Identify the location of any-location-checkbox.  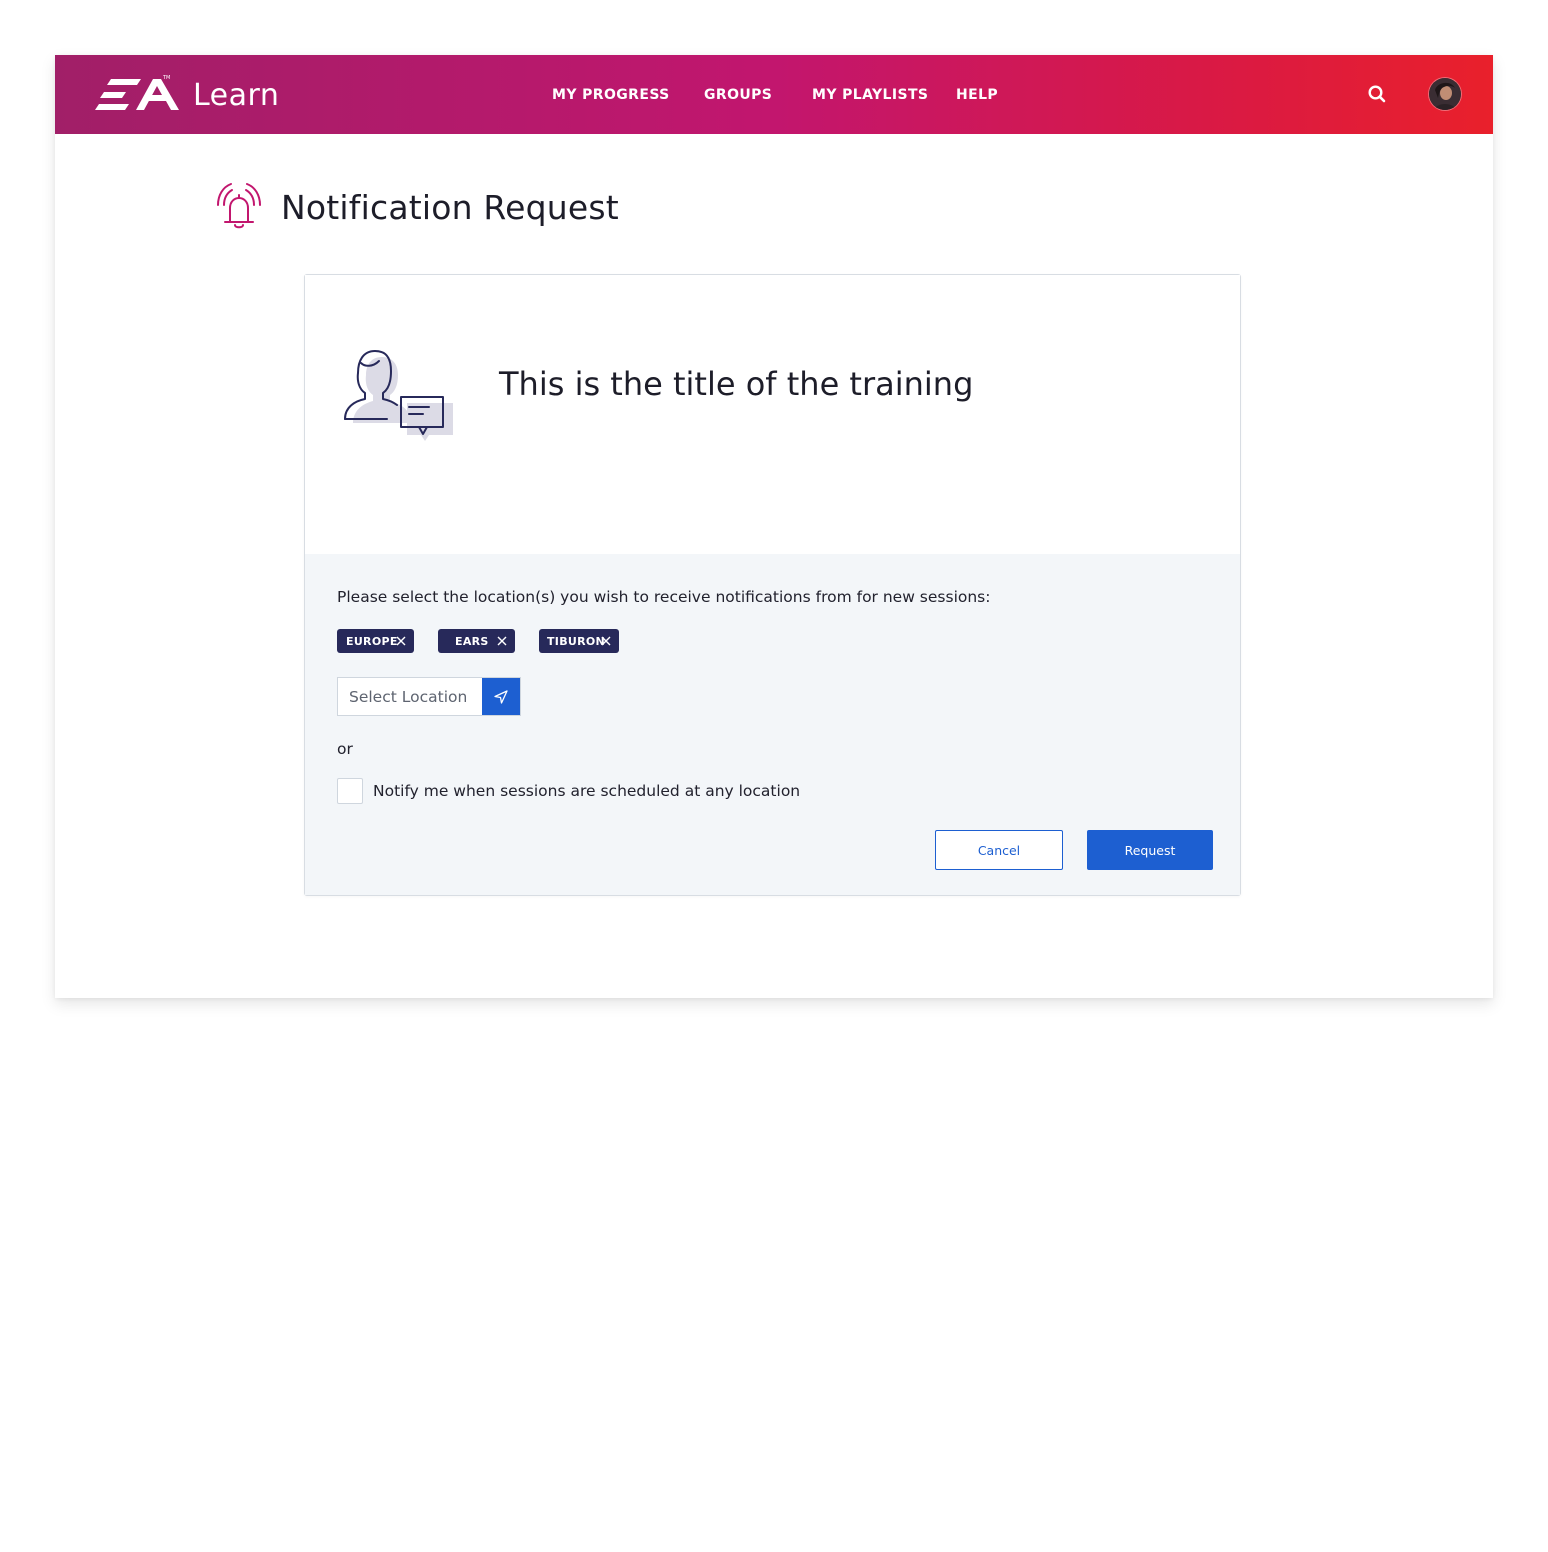
(350, 791).